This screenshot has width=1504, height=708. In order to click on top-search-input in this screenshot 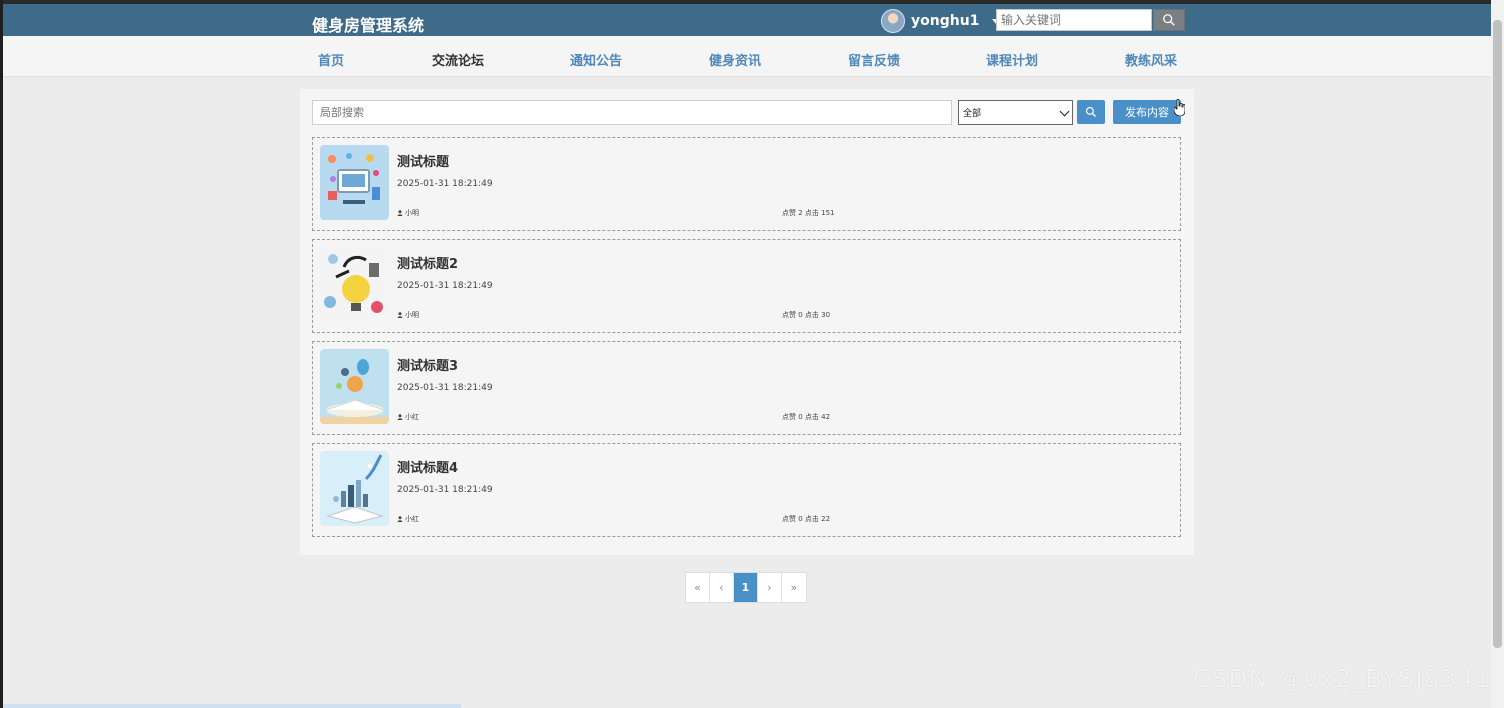, I will do `click(1074, 20)`.